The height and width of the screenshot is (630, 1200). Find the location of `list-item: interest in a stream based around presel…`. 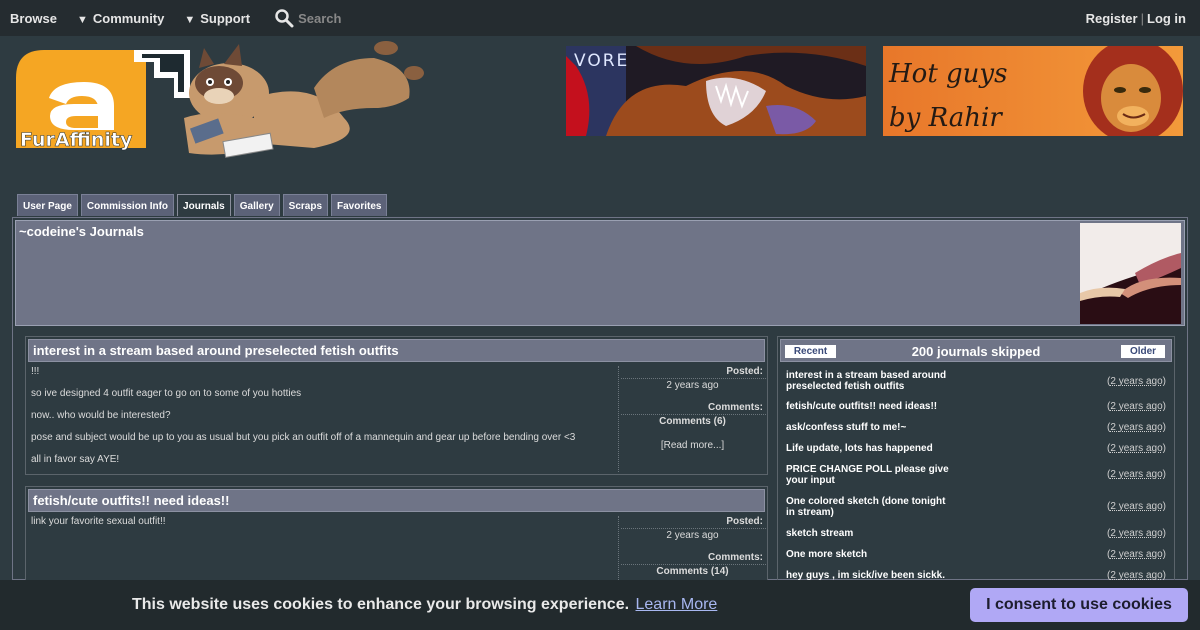

list-item: interest in a stream based around presel… is located at coordinates (976, 381).